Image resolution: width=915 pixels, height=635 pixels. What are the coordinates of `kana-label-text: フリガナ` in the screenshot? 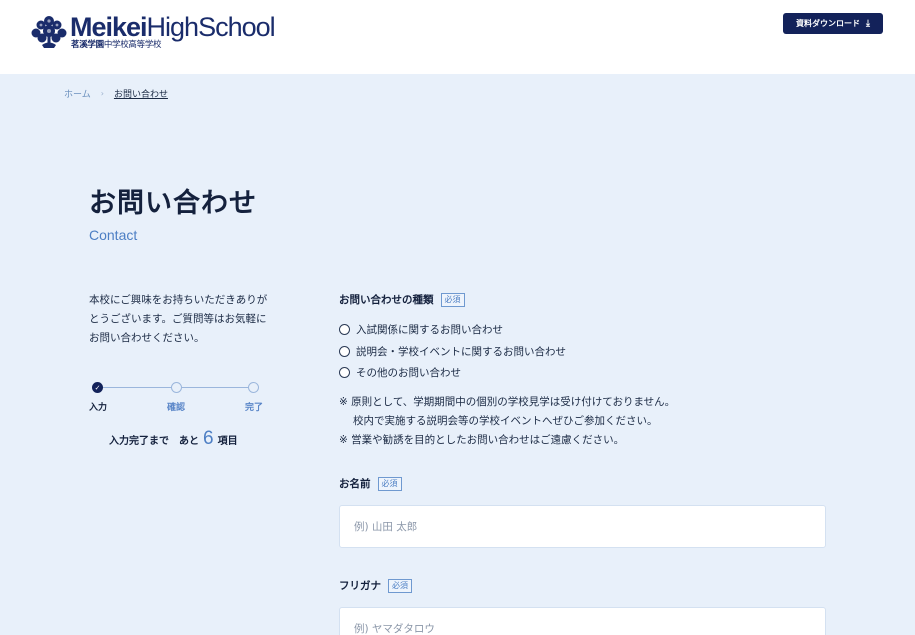 It's located at (360, 586).